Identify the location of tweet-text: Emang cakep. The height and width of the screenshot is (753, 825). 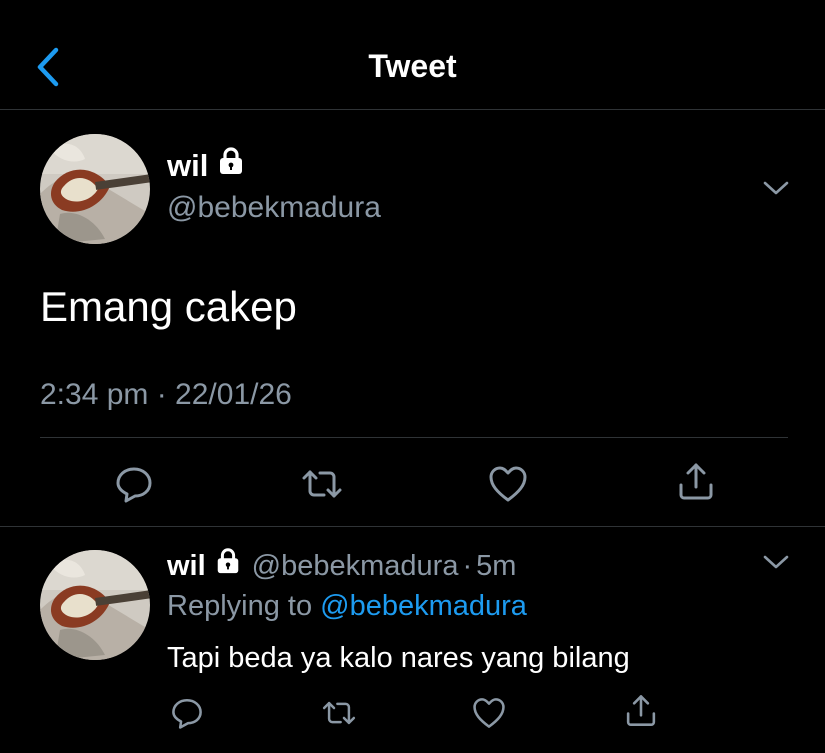
(168, 306).